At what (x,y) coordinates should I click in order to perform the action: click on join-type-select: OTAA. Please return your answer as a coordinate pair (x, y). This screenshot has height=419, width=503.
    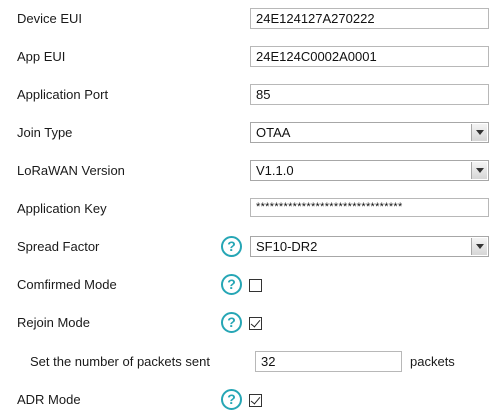
    Looking at the image, I should click on (369, 132).